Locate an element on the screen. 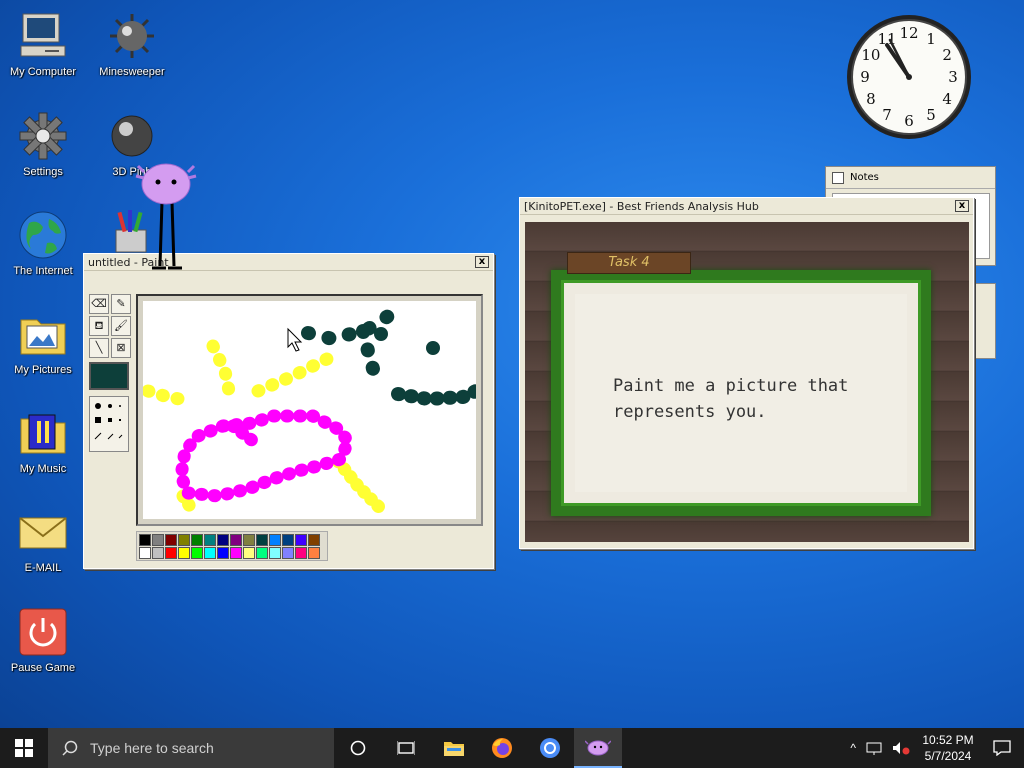 This screenshot has height=768, width=1024. clock-number: 12 is located at coordinates (908, 33).